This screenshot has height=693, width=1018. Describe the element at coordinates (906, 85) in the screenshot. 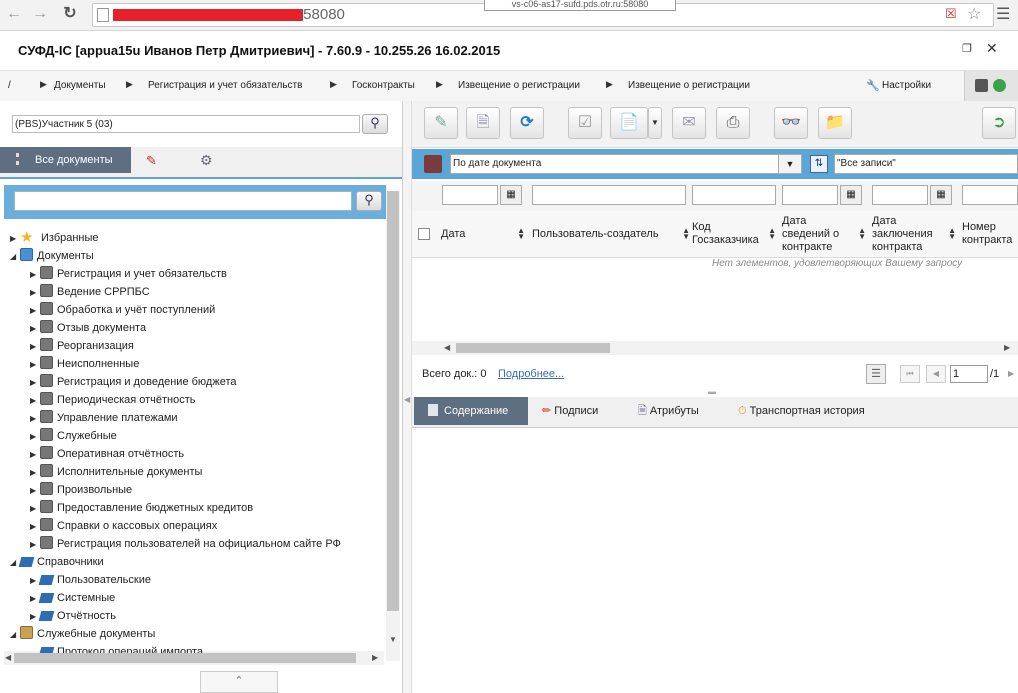

I see `settings-link: Настройки` at that location.